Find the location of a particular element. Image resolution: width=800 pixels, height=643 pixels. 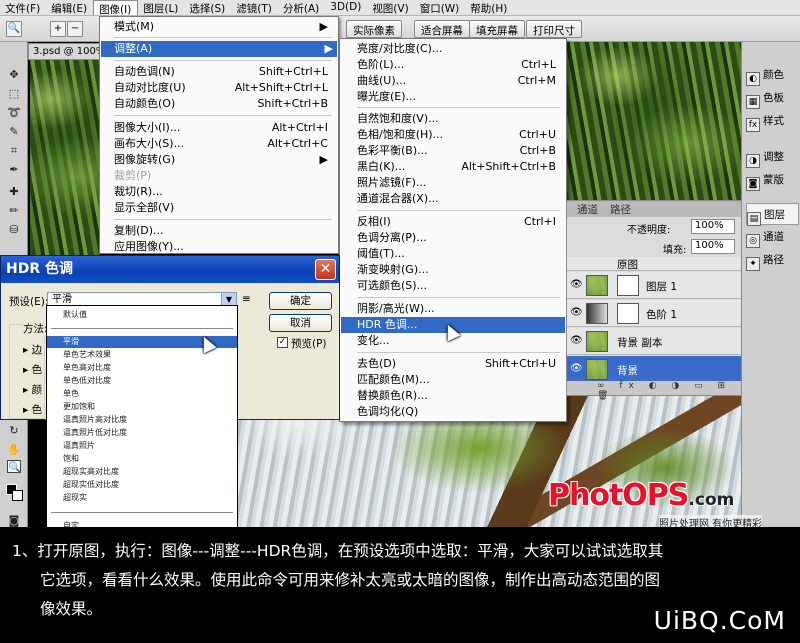

dock-channels: ◎ 通道 is located at coordinates (772, 237).